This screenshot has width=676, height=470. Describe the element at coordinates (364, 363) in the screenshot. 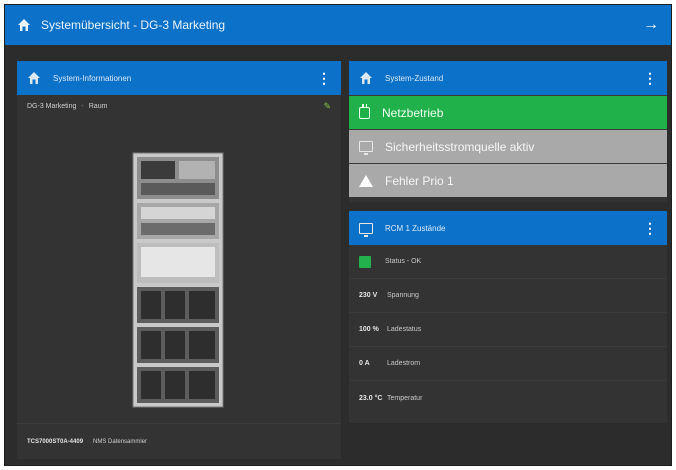

I see `value: 0 A` at that location.